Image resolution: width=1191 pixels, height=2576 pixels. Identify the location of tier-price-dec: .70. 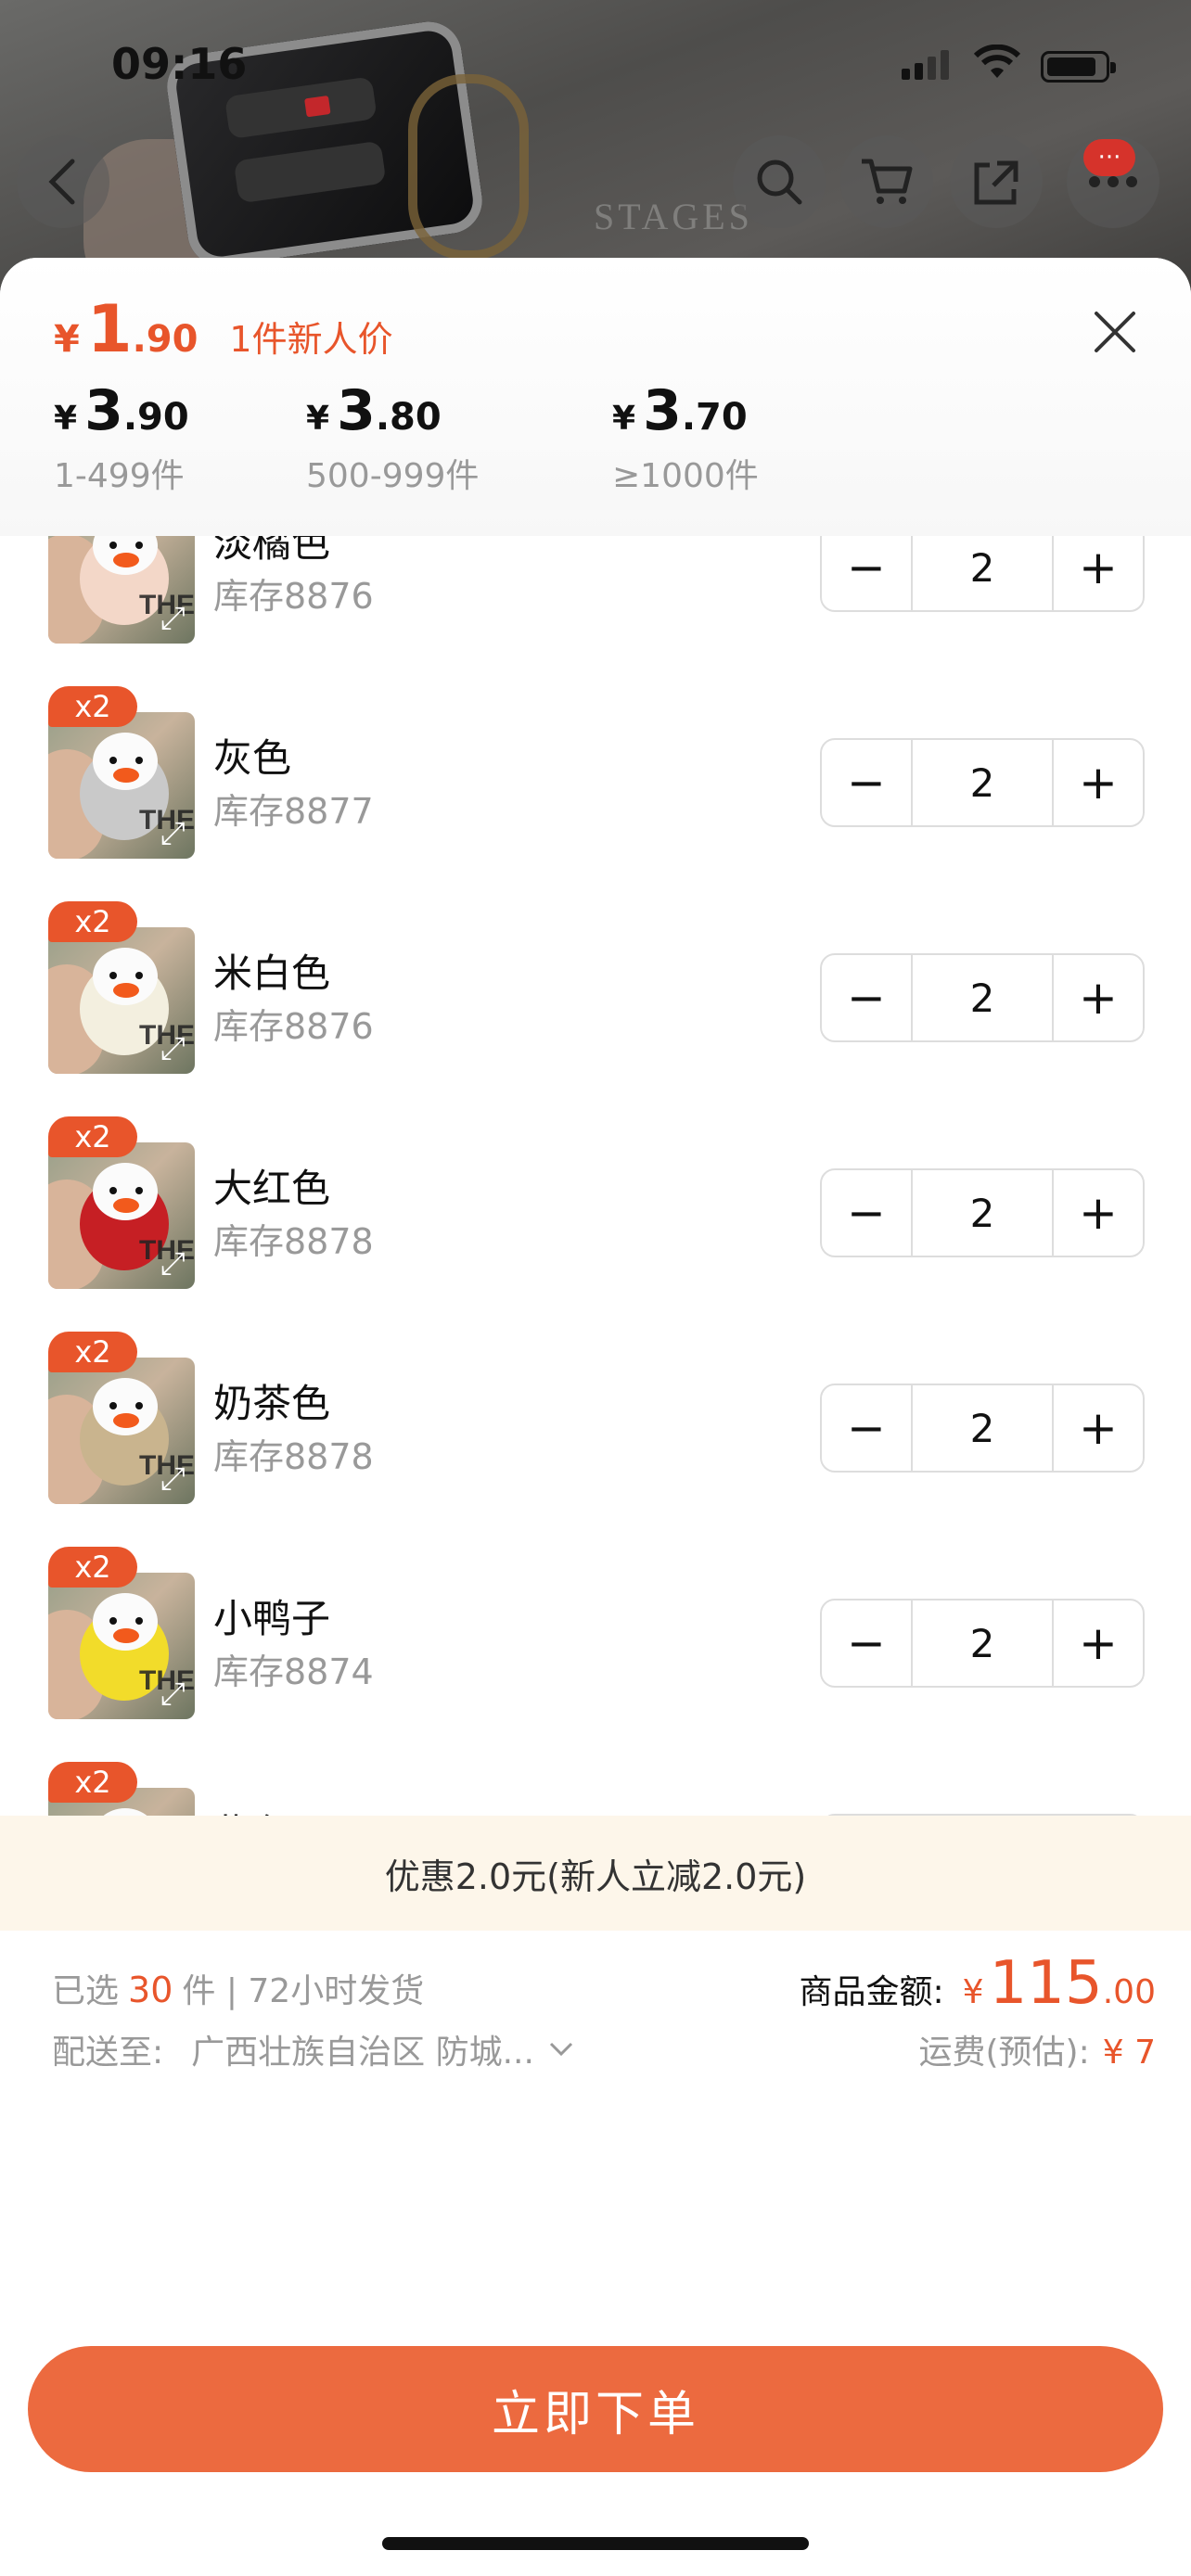
(714, 418).